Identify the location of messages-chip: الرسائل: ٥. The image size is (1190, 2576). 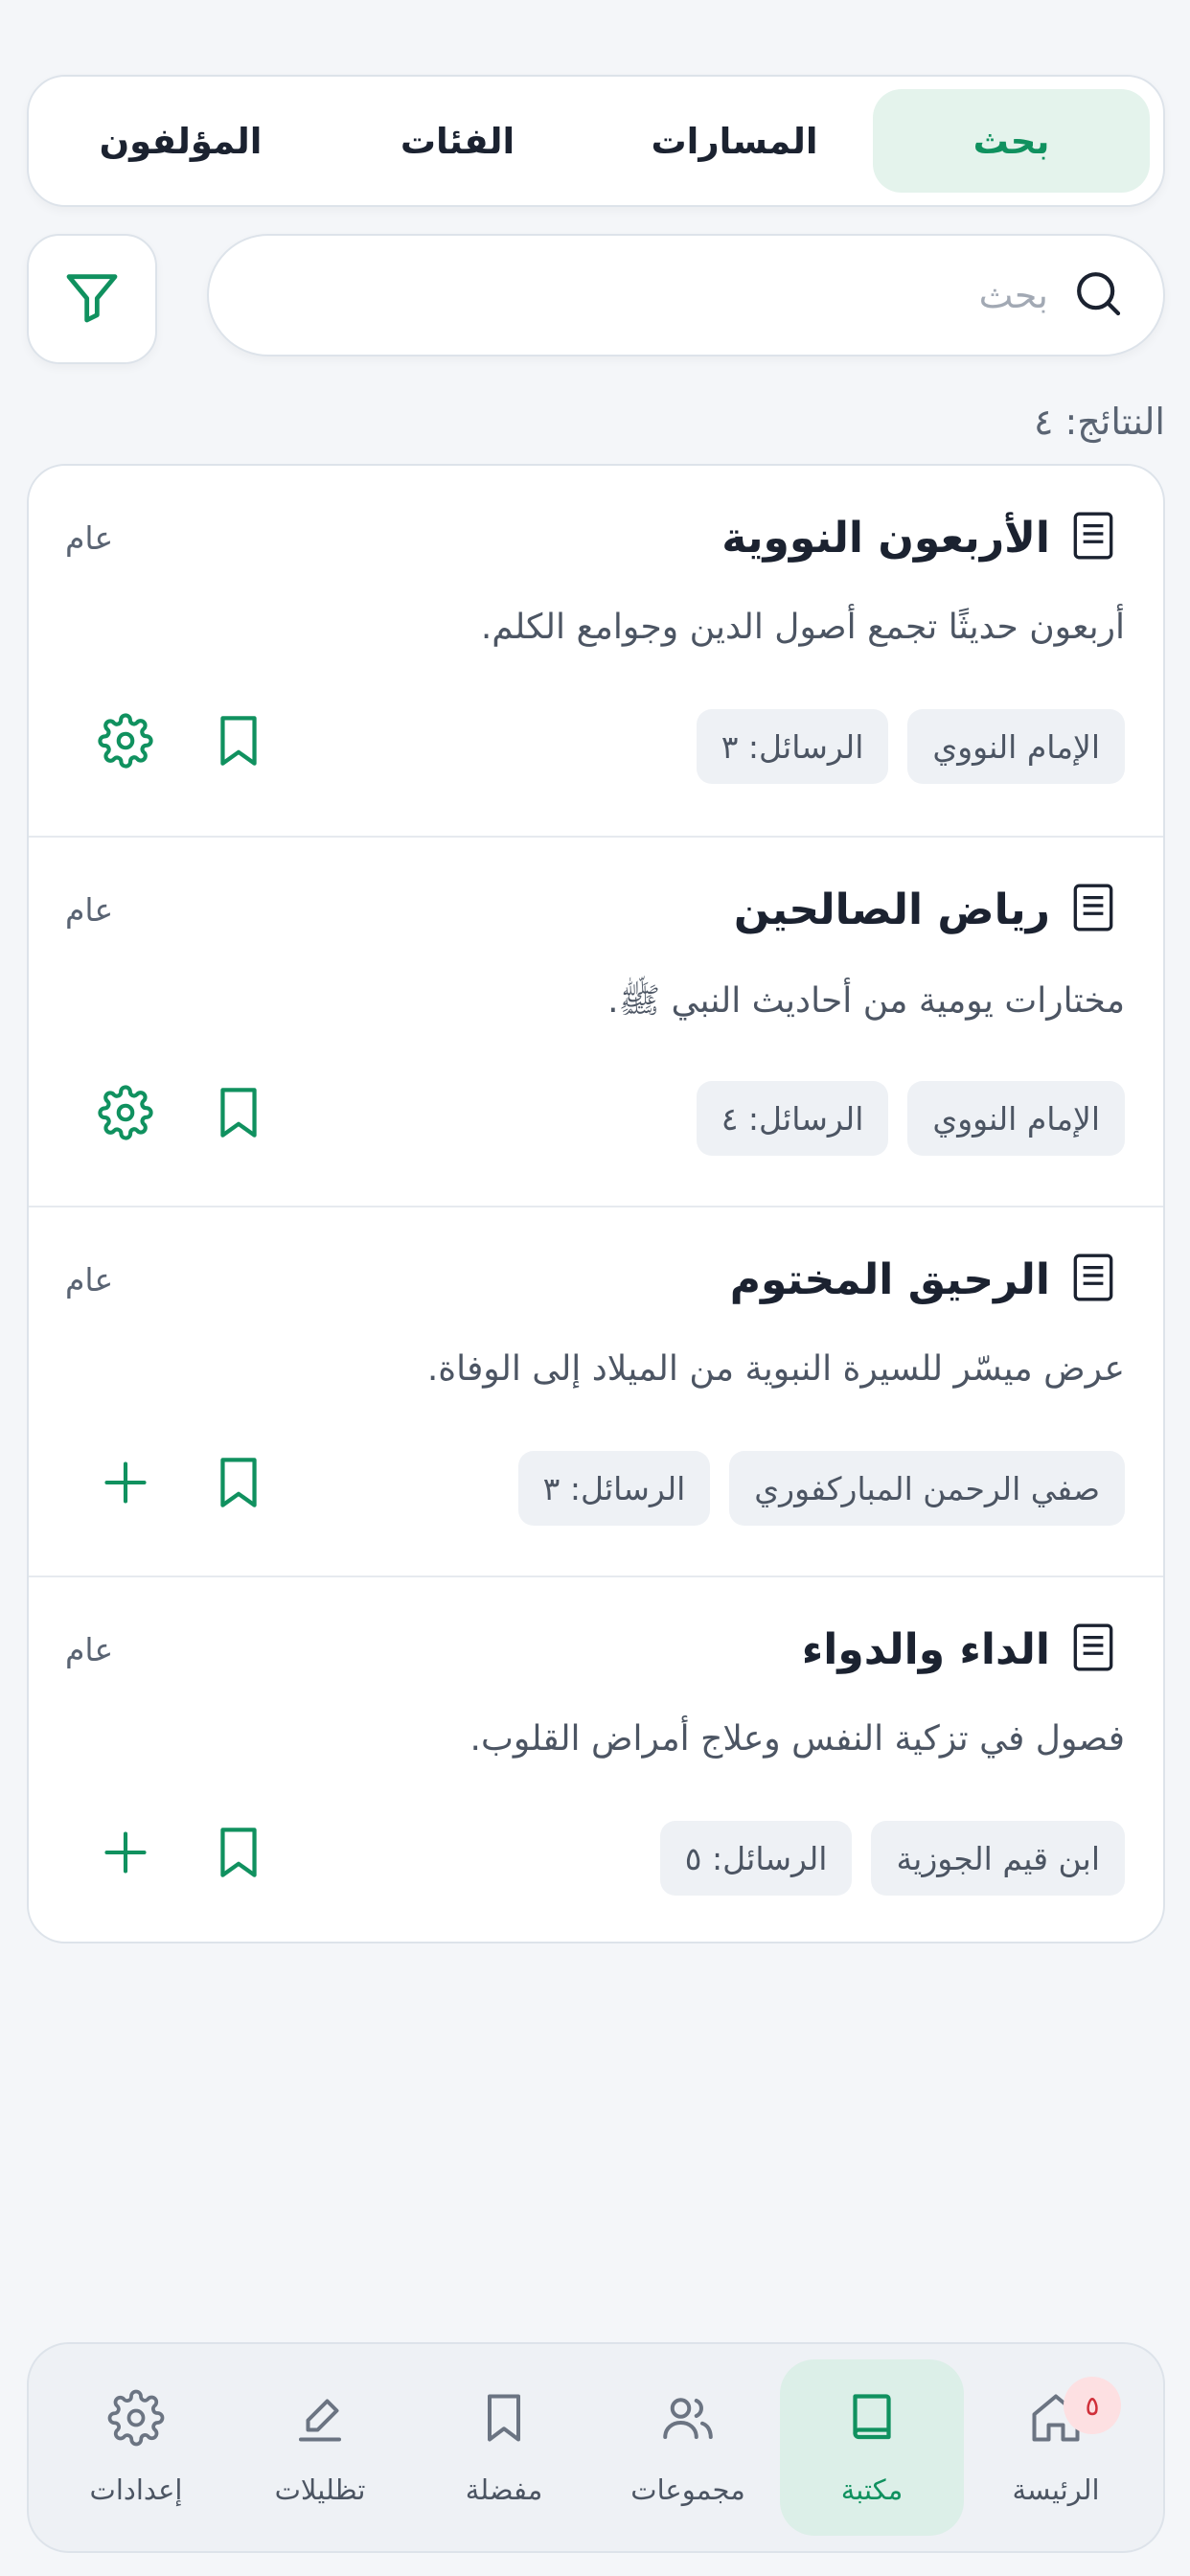
(756, 1858).